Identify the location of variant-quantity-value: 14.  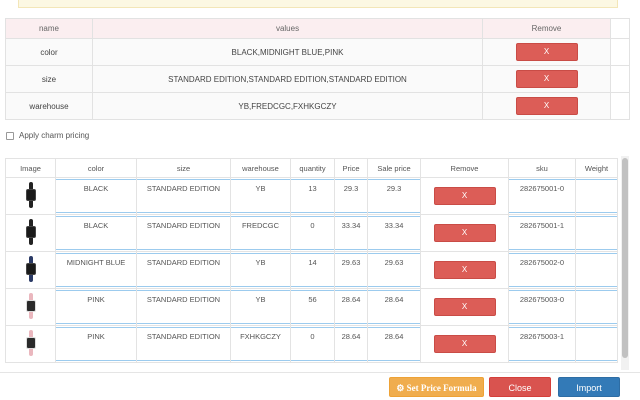
(312, 270).